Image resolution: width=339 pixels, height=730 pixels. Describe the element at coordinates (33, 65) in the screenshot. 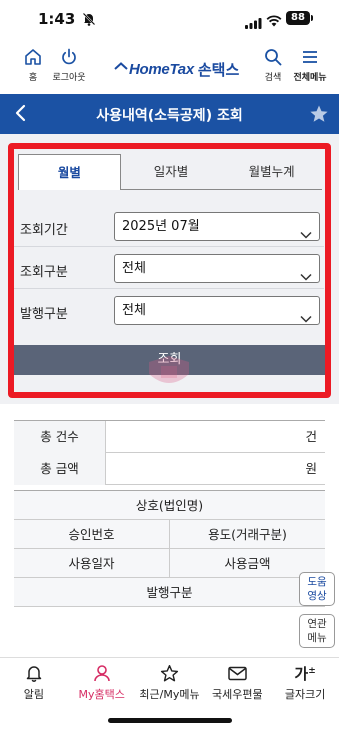

I see `home-button: 홈` at that location.